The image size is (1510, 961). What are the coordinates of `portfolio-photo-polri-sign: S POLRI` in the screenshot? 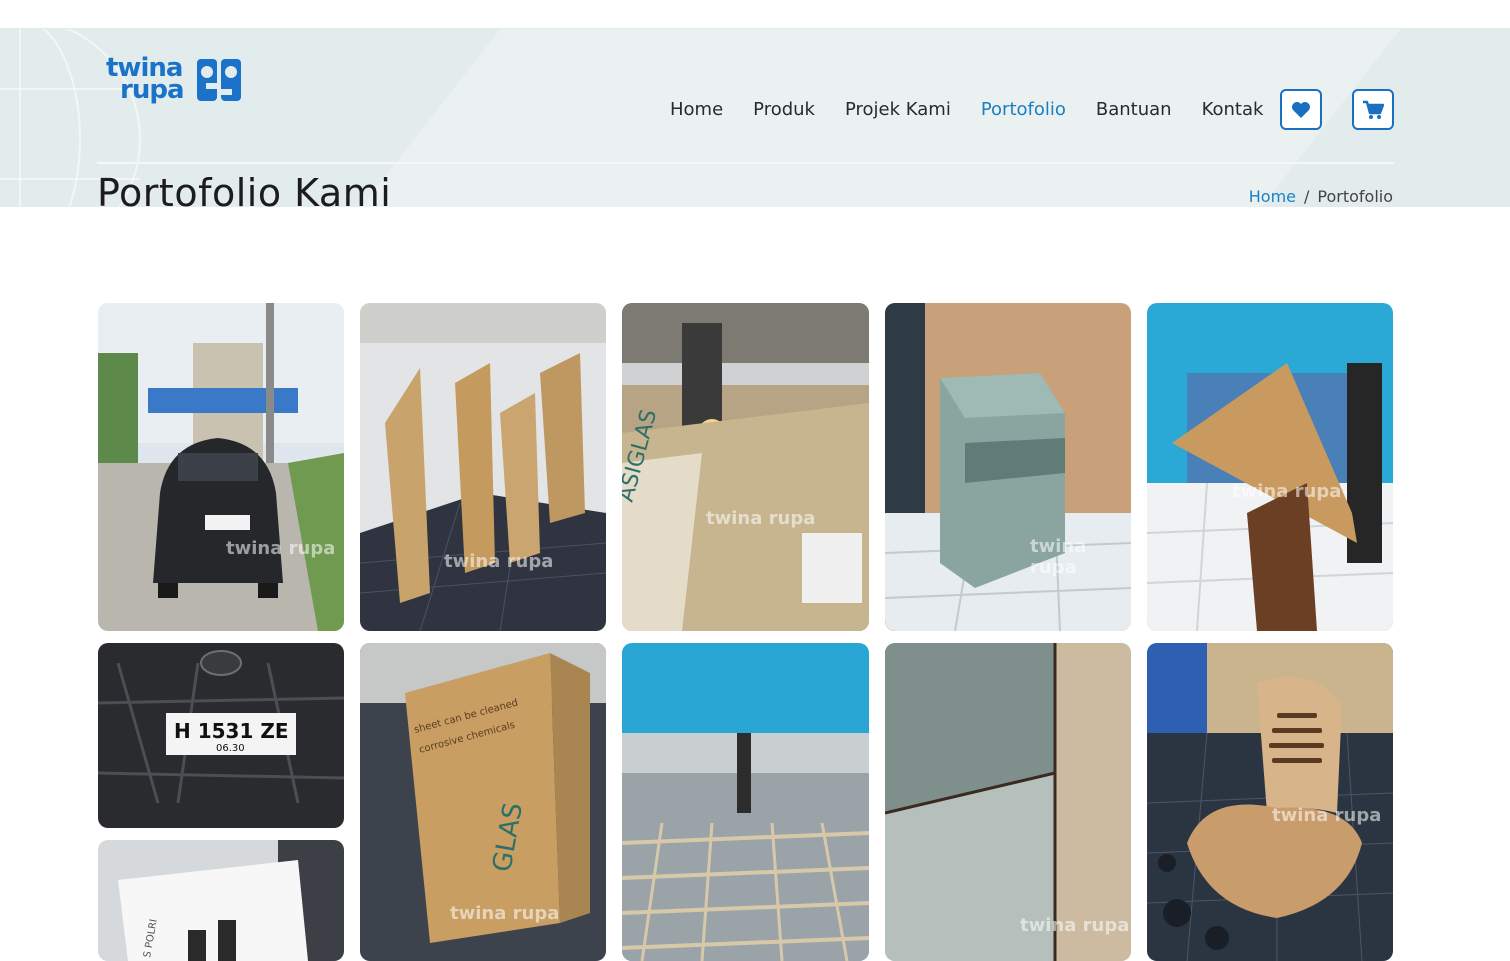 It's located at (221, 900).